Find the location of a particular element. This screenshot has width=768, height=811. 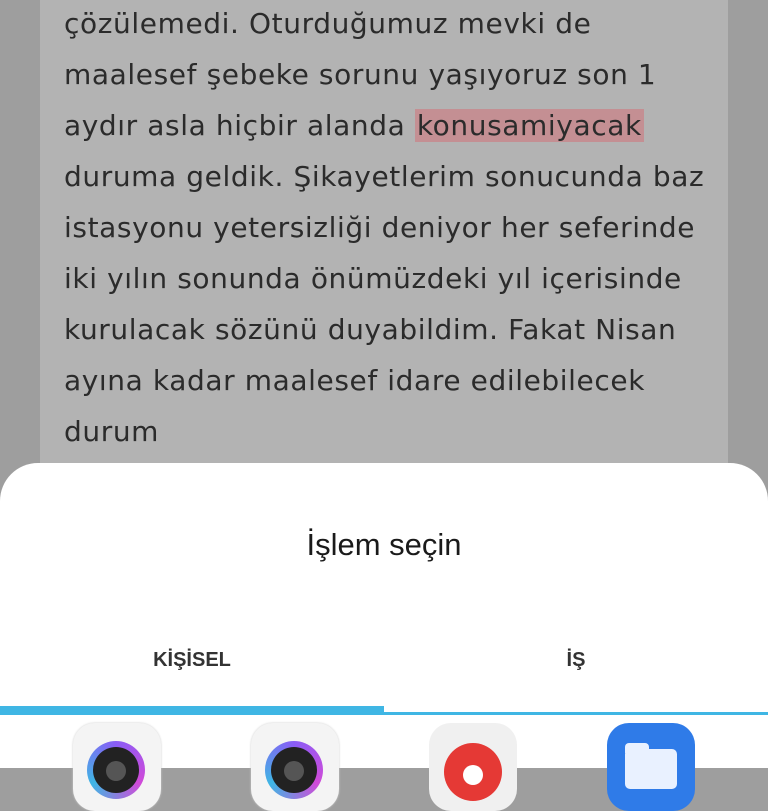

tab-personal: KİŞİSEL is located at coordinates (192, 660).